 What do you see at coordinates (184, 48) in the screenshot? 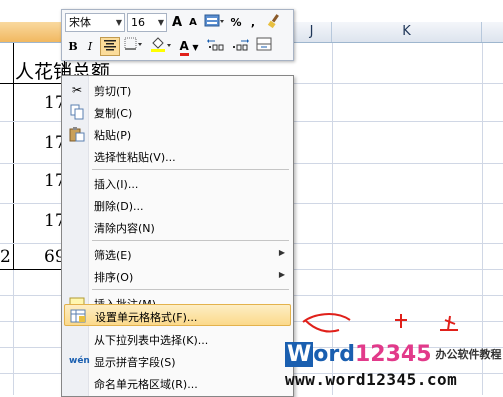
I see `font-color-letter: A` at bounding box center [184, 48].